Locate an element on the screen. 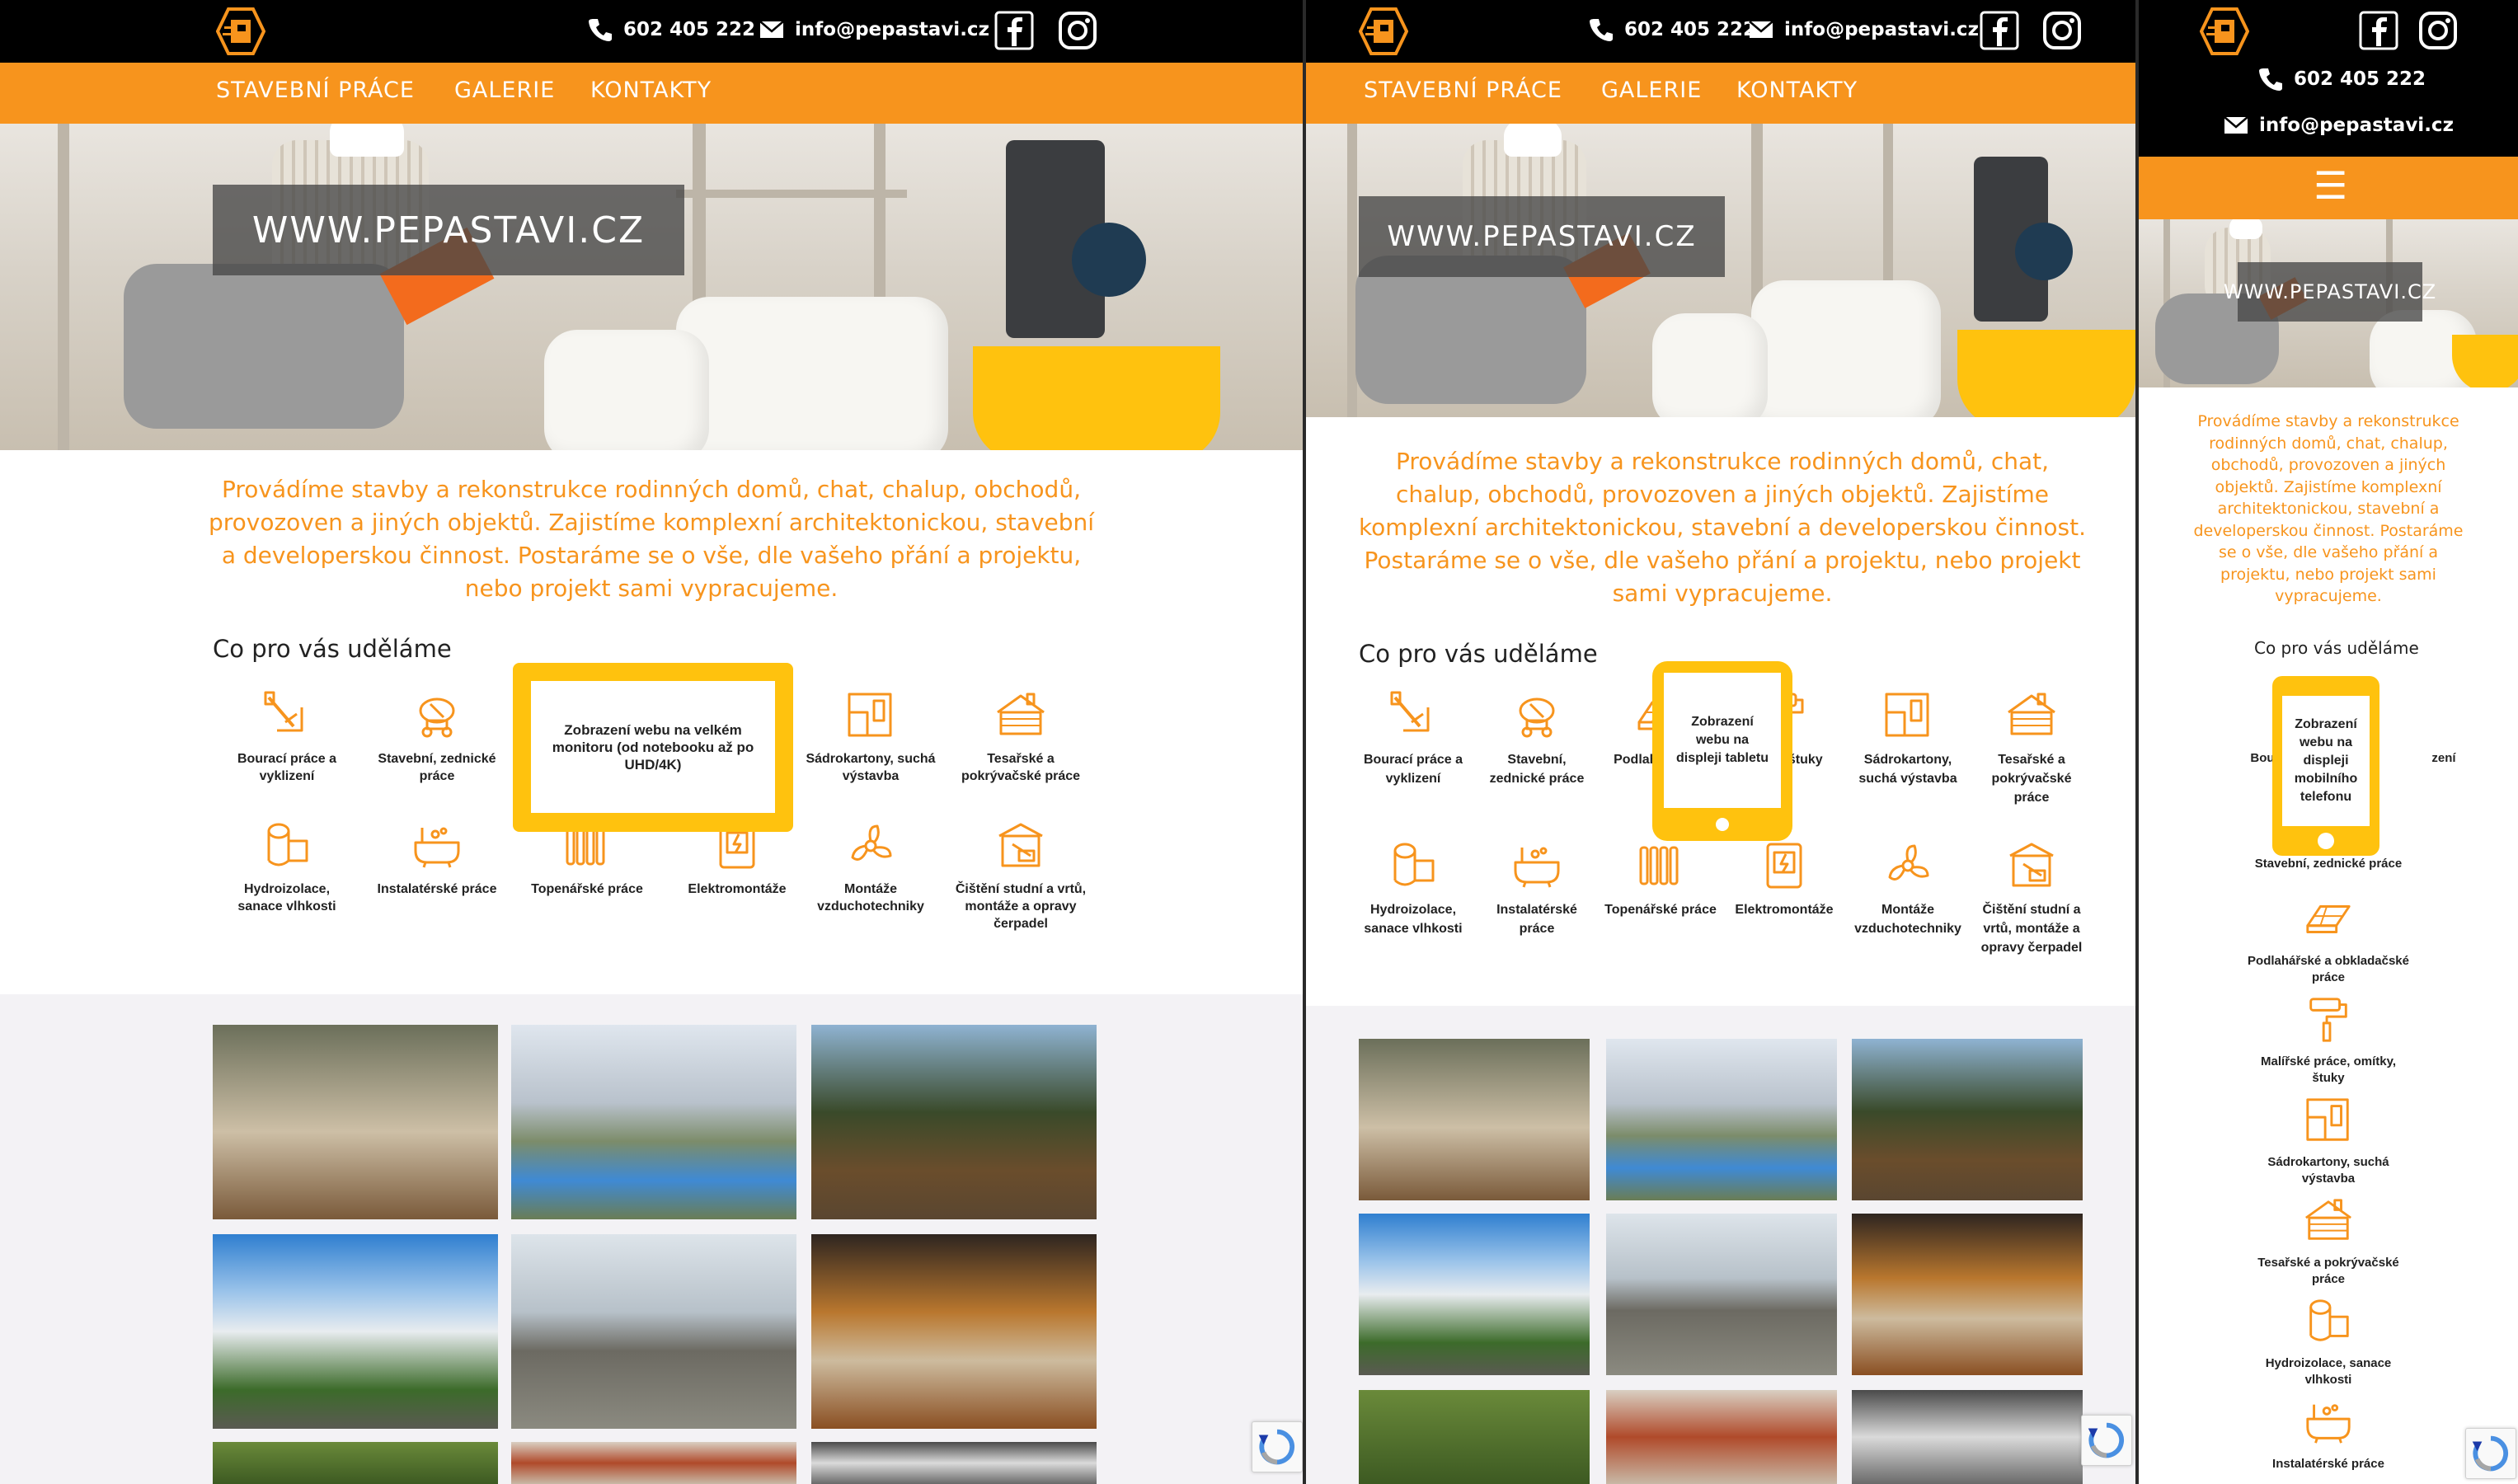  service-label: Topenářské práce is located at coordinates (587, 889).